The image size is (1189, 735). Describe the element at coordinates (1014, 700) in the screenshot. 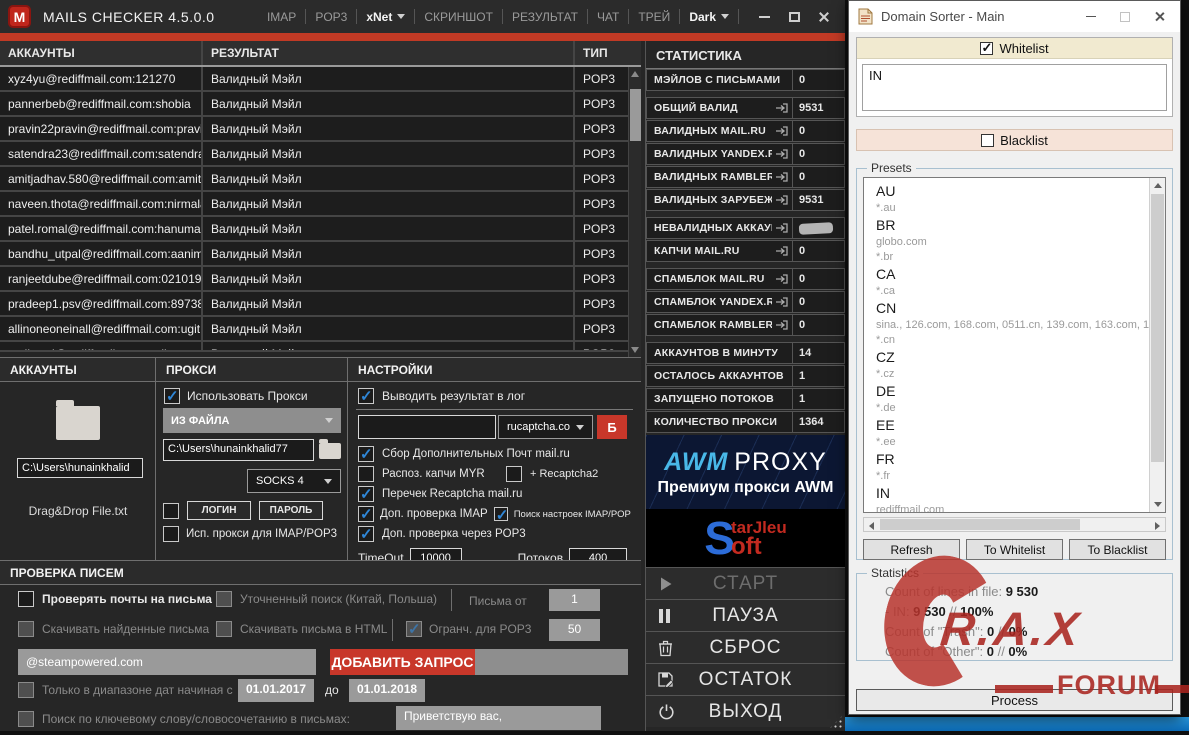

I see `process-button: Process` at that location.